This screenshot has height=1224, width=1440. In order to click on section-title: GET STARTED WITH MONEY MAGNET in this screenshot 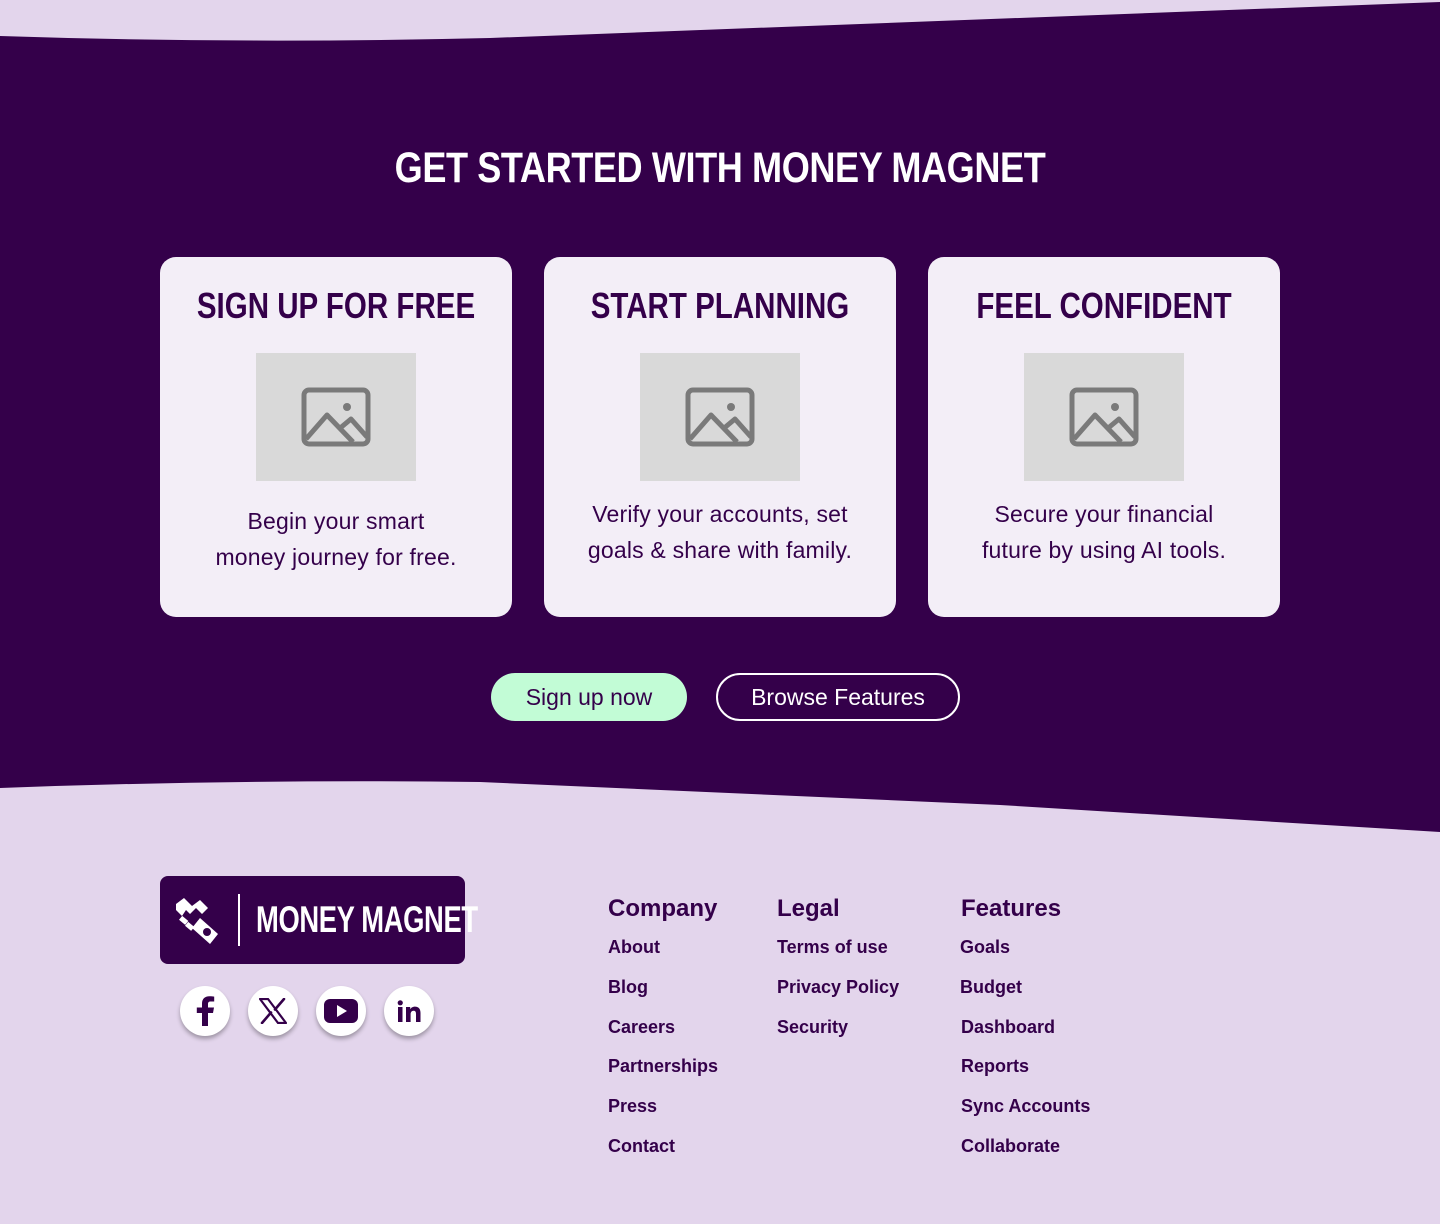, I will do `click(720, 168)`.